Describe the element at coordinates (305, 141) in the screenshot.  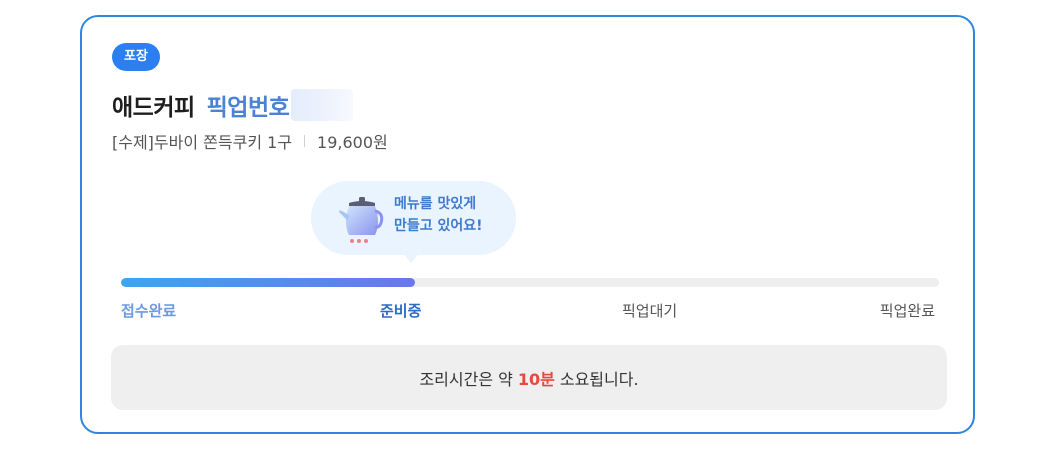
I see `summary-divider` at that location.